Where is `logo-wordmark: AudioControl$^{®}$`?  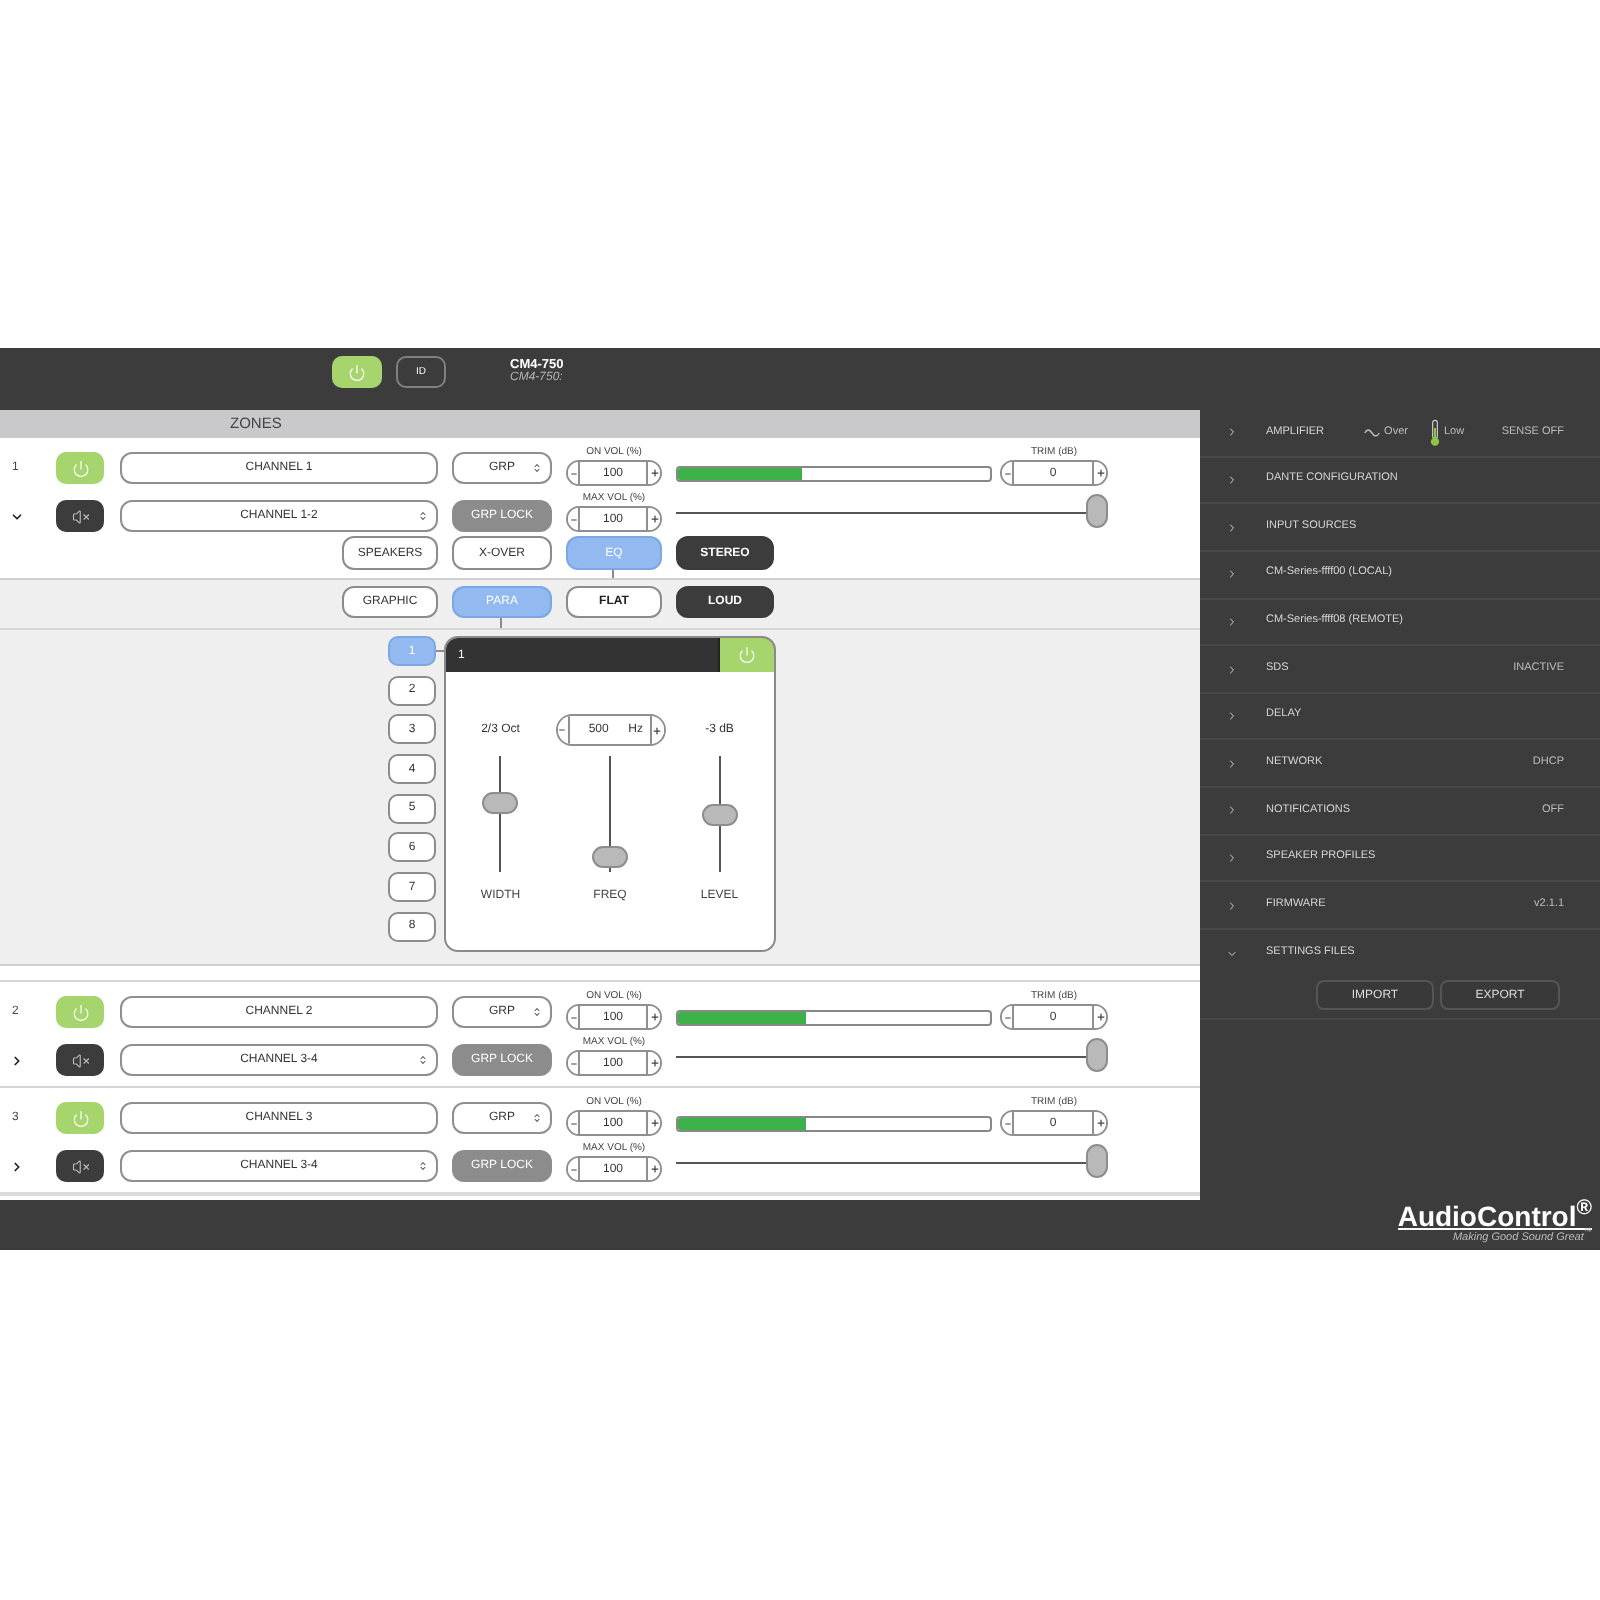
logo-wordmark: AudioControl$^{®}$ is located at coordinates (1494, 1216).